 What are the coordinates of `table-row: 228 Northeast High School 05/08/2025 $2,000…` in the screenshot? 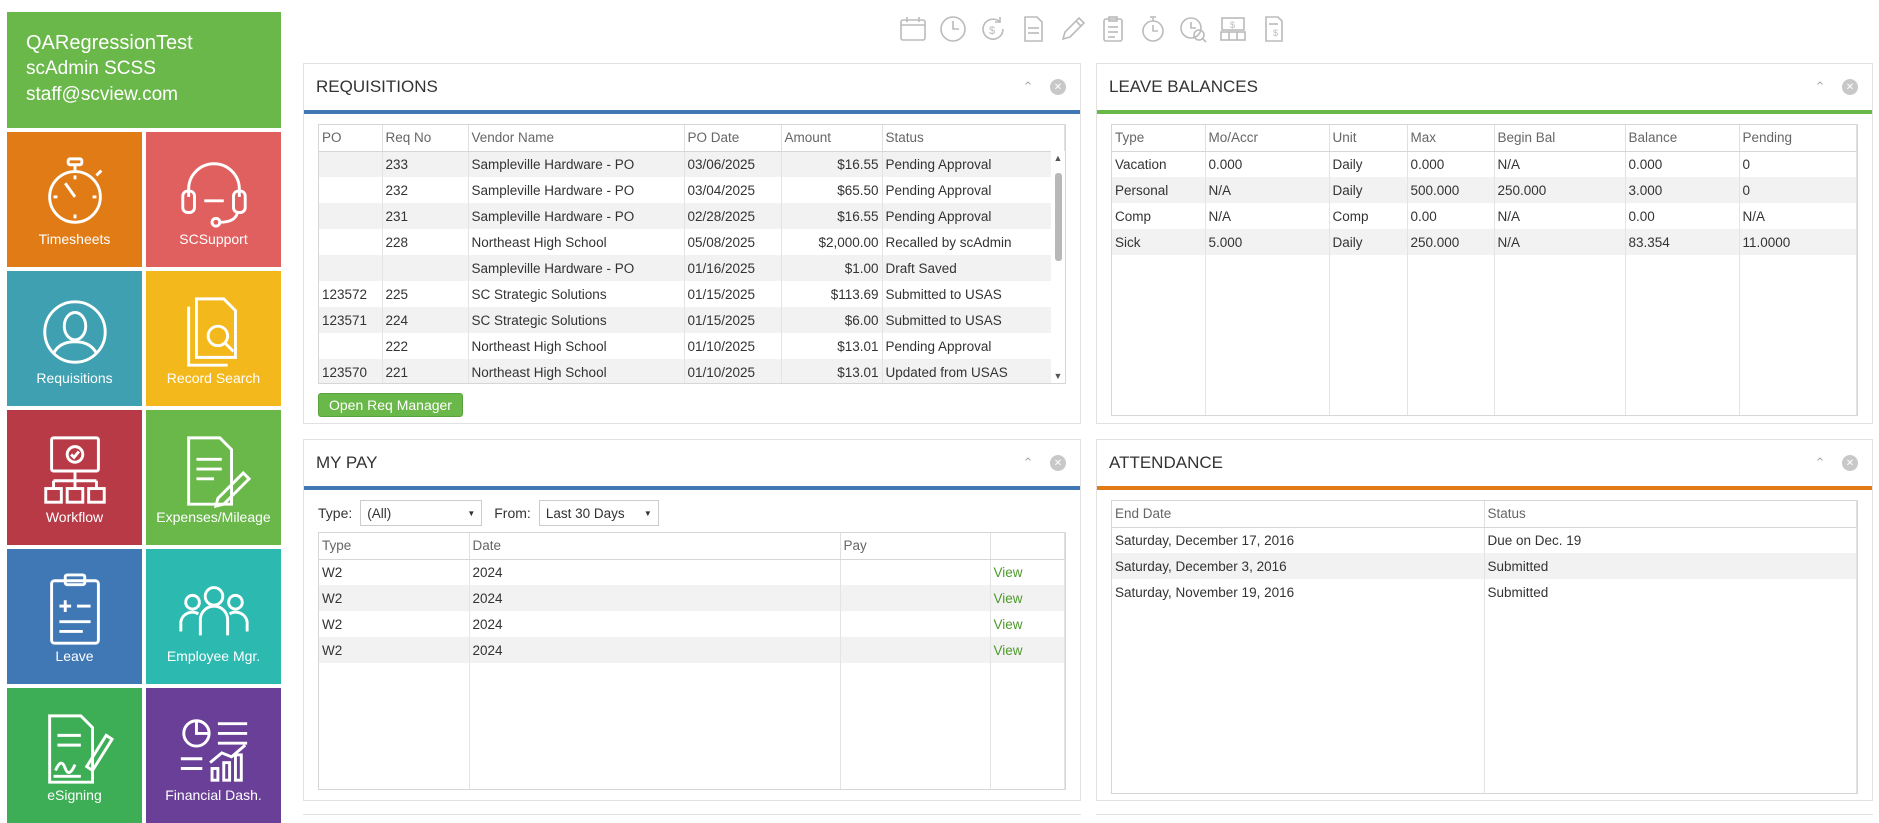 It's located at (692, 242).